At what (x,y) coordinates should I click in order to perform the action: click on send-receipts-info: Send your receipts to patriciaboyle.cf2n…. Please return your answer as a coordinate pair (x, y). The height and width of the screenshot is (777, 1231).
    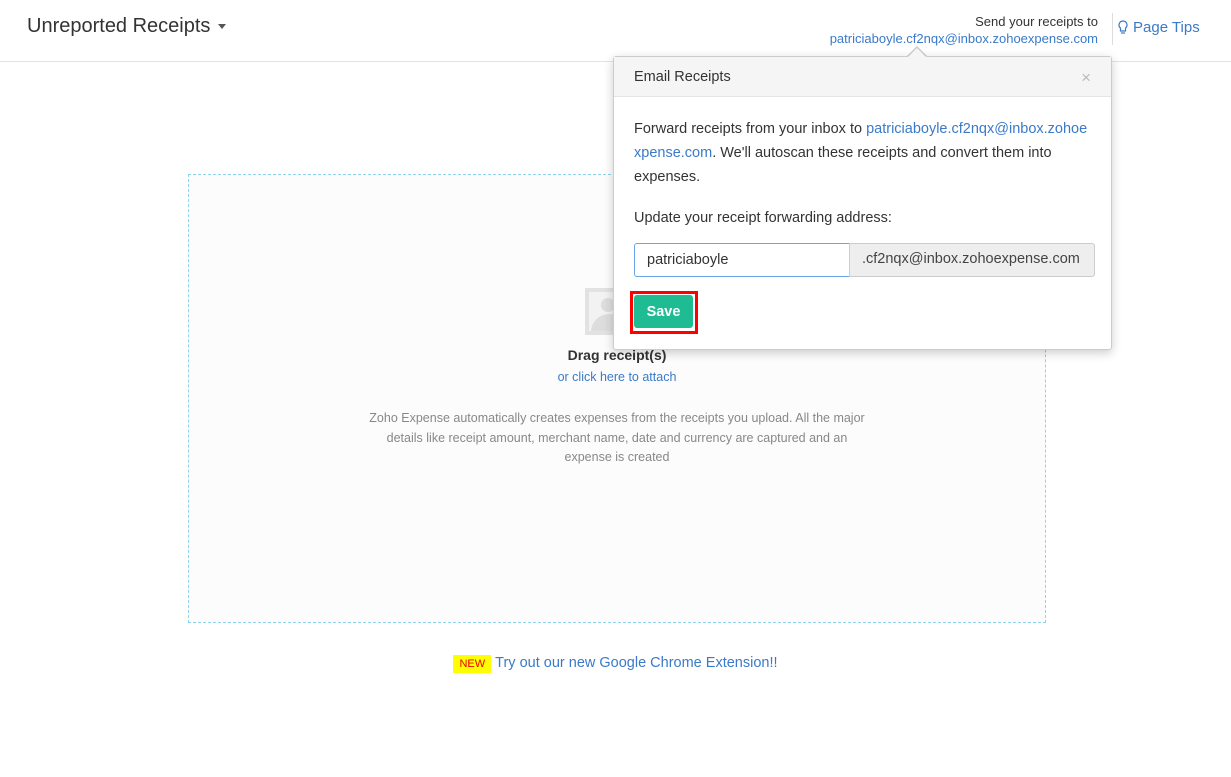
    Looking at the image, I should click on (964, 30).